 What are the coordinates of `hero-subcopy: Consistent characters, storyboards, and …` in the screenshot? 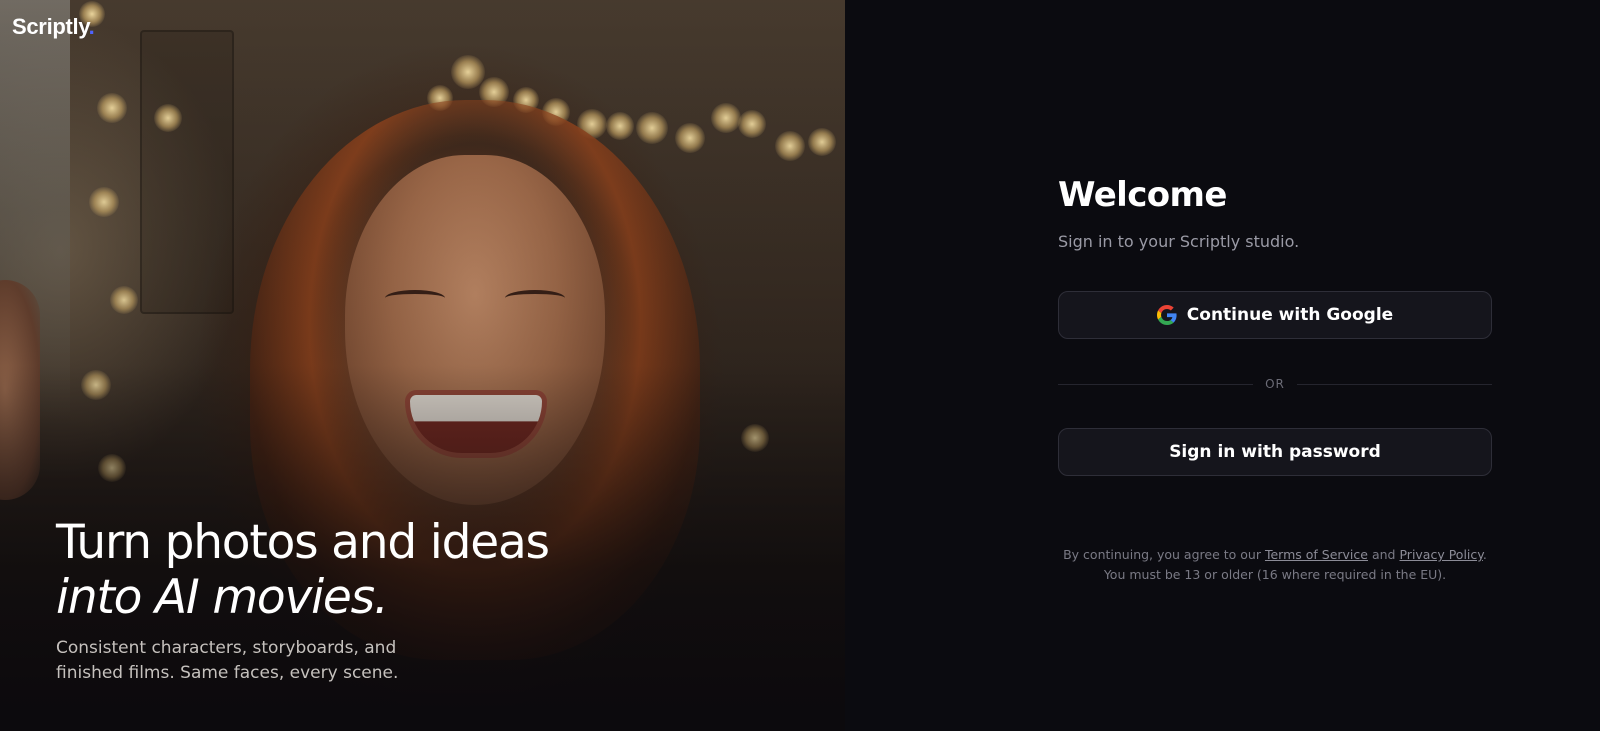 It's located at (227, 660).